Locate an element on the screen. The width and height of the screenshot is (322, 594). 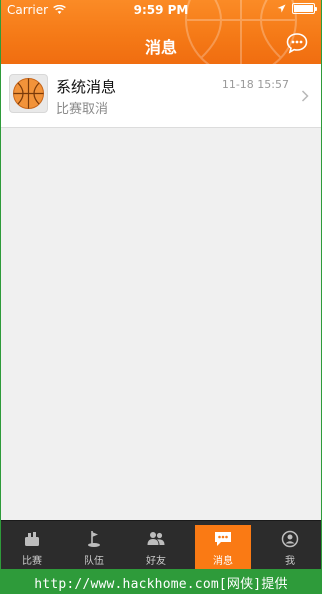
tab-label-friends: 好友 is located at coordinates (156, 561).